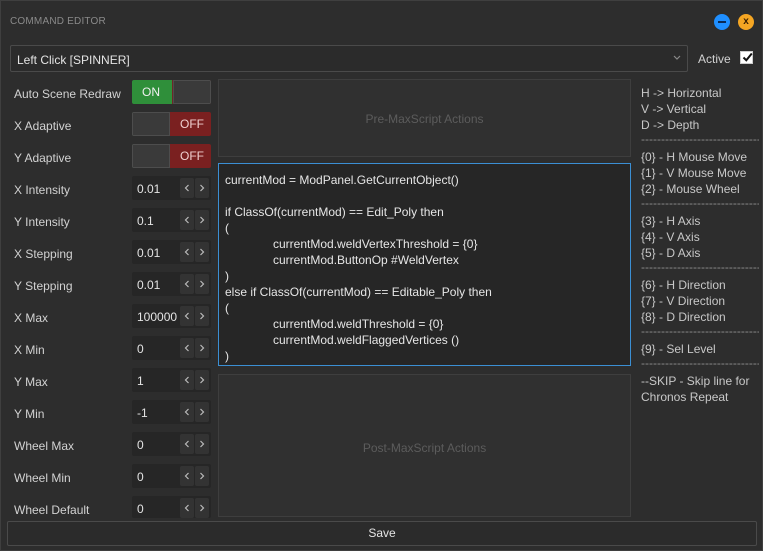  Describe the element at coordinates (140, 477) in the screenshot. I see `wheel-min-value: 0` at that location.